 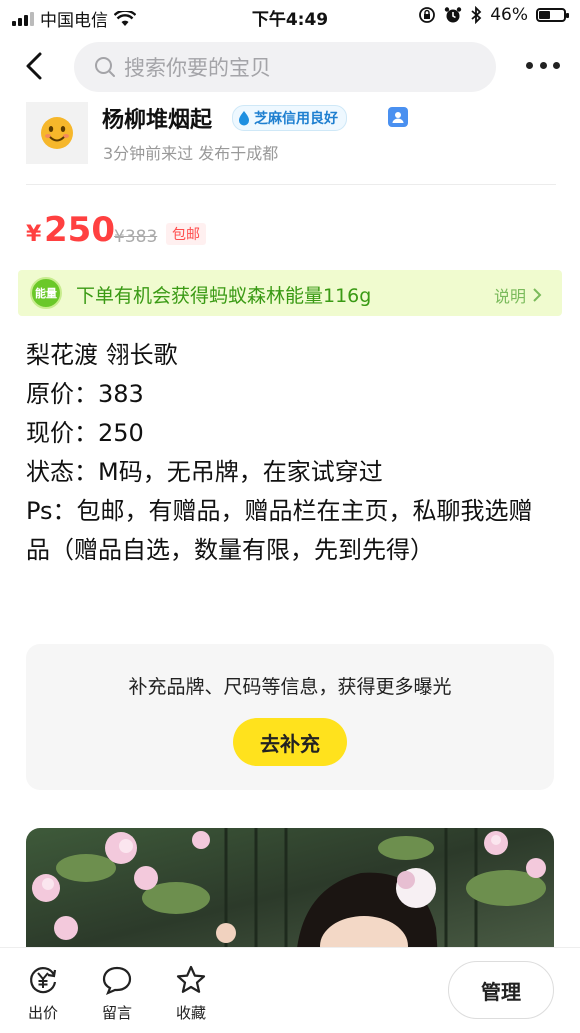 What do you see at coordinates (117, 981) in the screenshot?
I see `speech-bubble-icon` at bounding box center [117, 981].